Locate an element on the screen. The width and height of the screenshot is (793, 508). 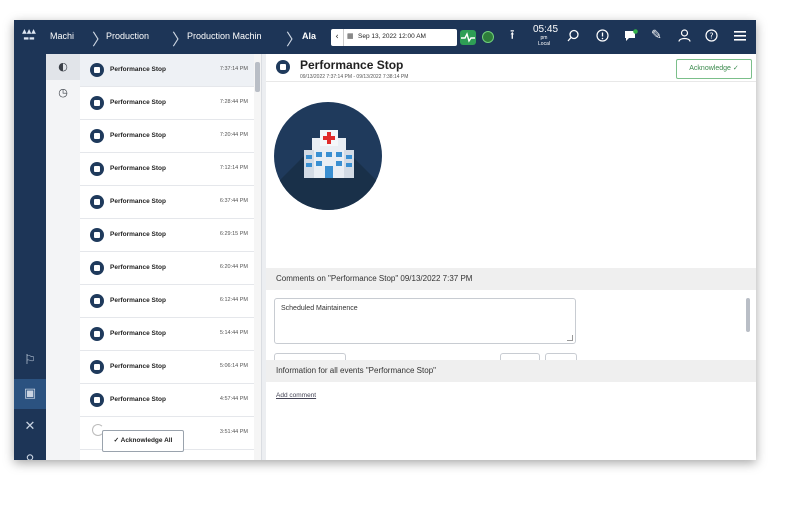
search-icon is located at coordinates (573, 37).